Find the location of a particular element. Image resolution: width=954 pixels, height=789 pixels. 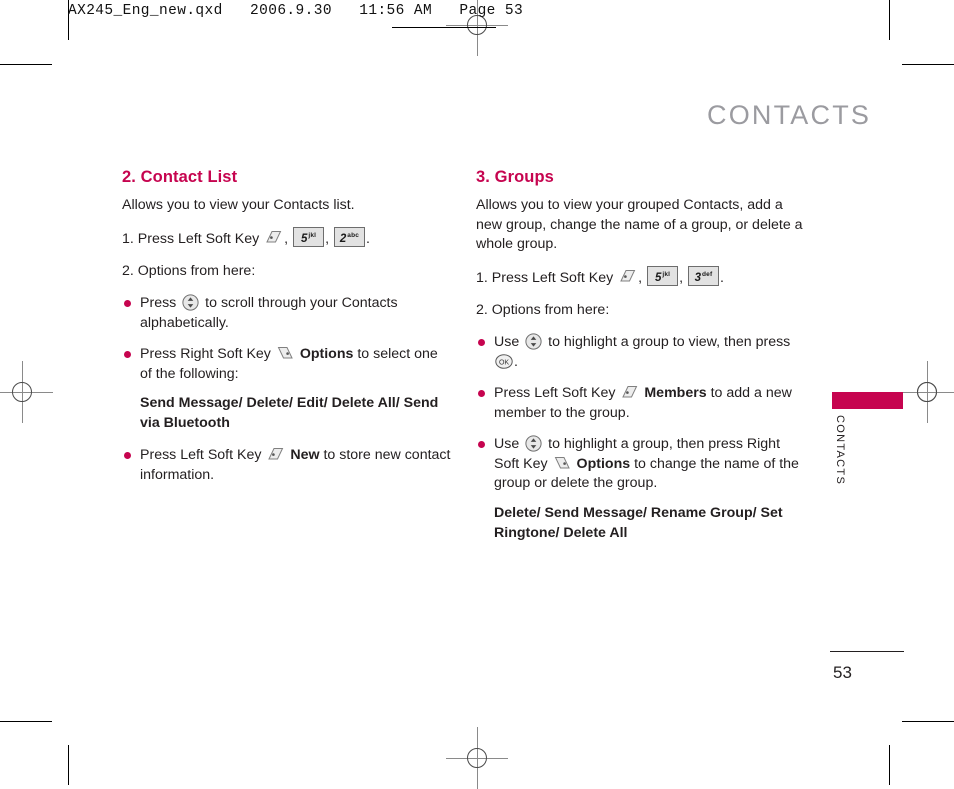

bullet-bold-label: New is located at coordinates (305, 455).